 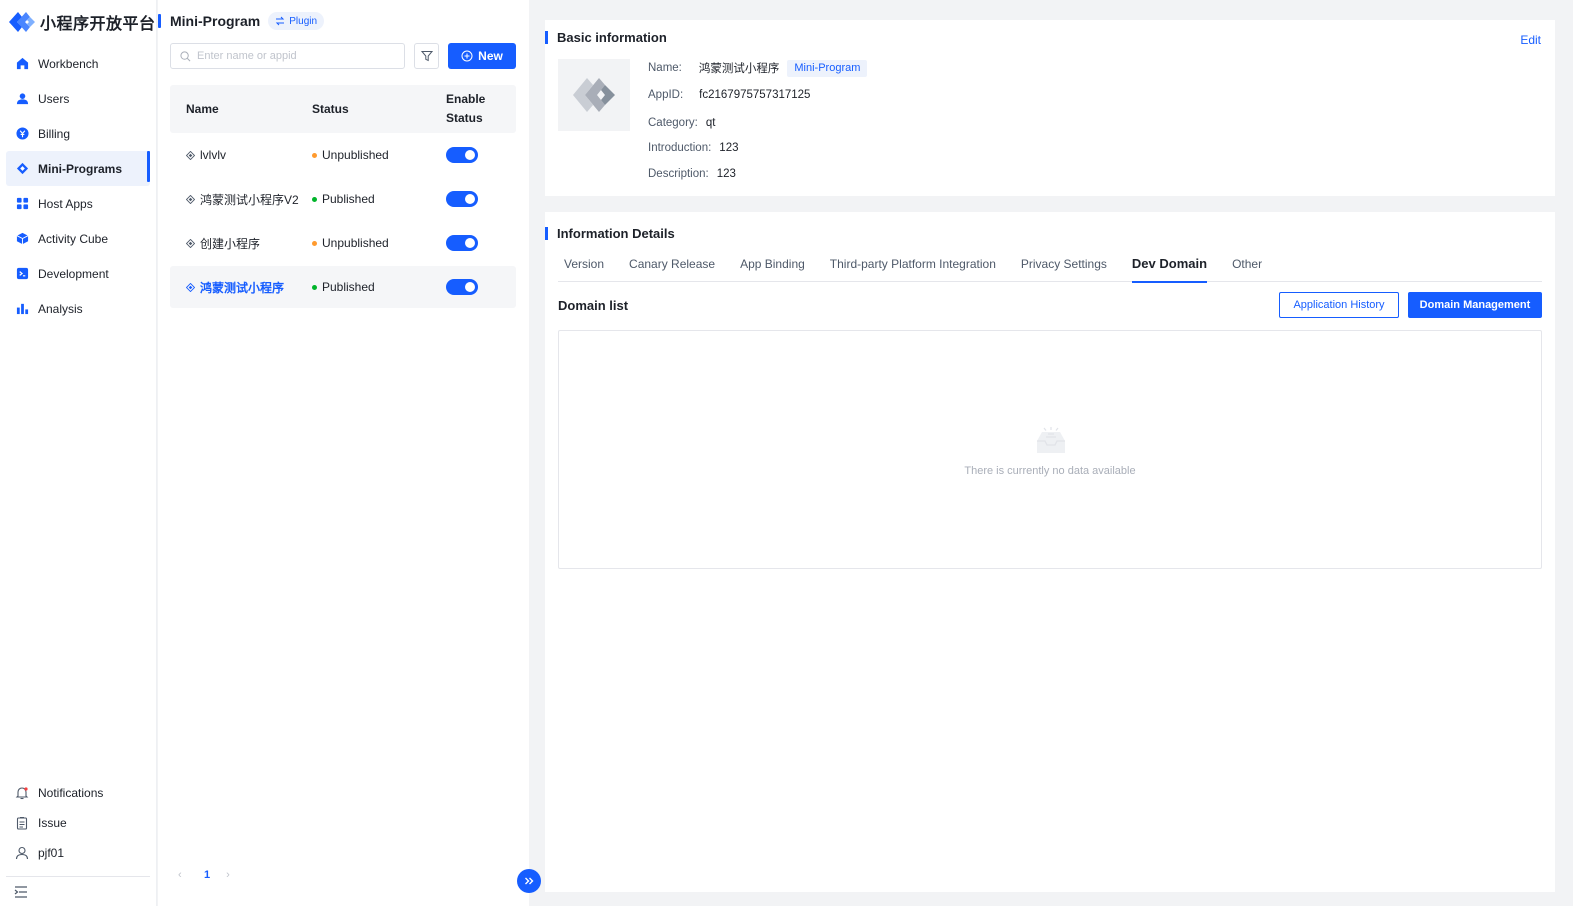 I want to click on new-button: New, so click(x=482, y=56).